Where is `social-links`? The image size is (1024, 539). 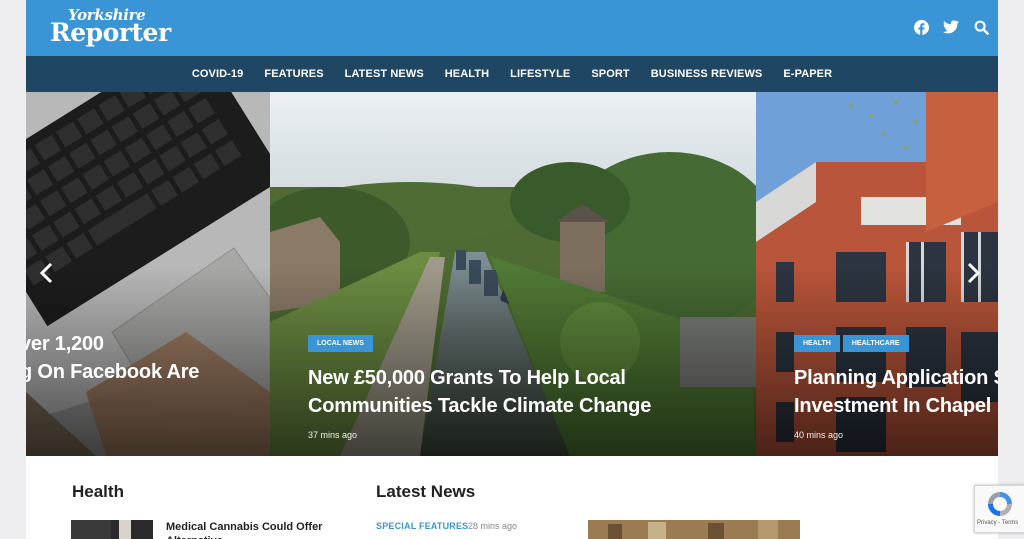
social-links is located at coordinates (951, 27).